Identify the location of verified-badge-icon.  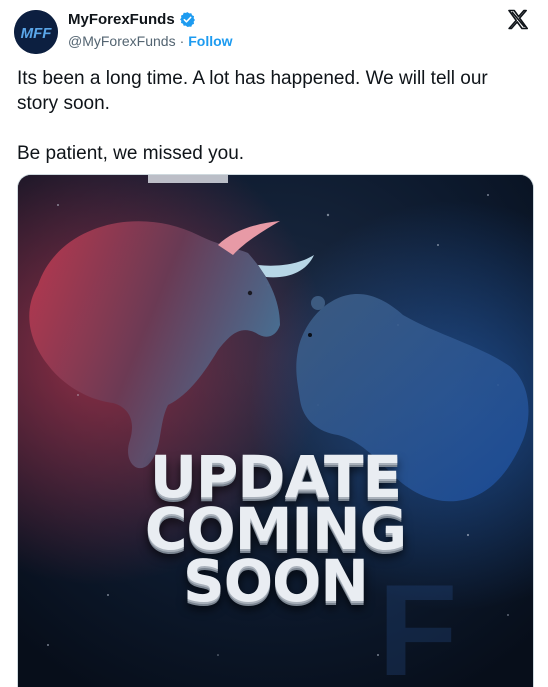
(187, 19).